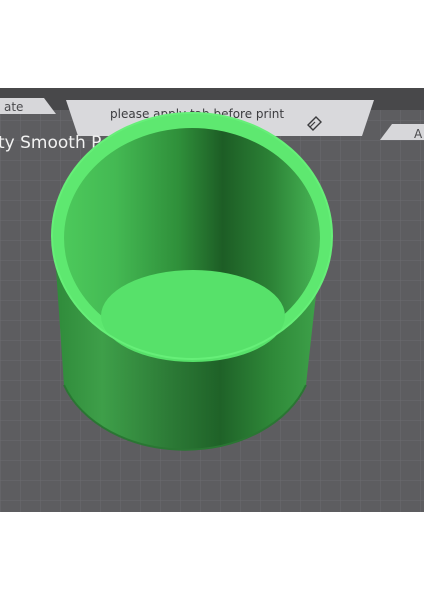 The height and width of the screenshot is (600, 424). Describe the element at coordinates (418, 134) in the screenshot. I see `right-tab-label: A` at that location.